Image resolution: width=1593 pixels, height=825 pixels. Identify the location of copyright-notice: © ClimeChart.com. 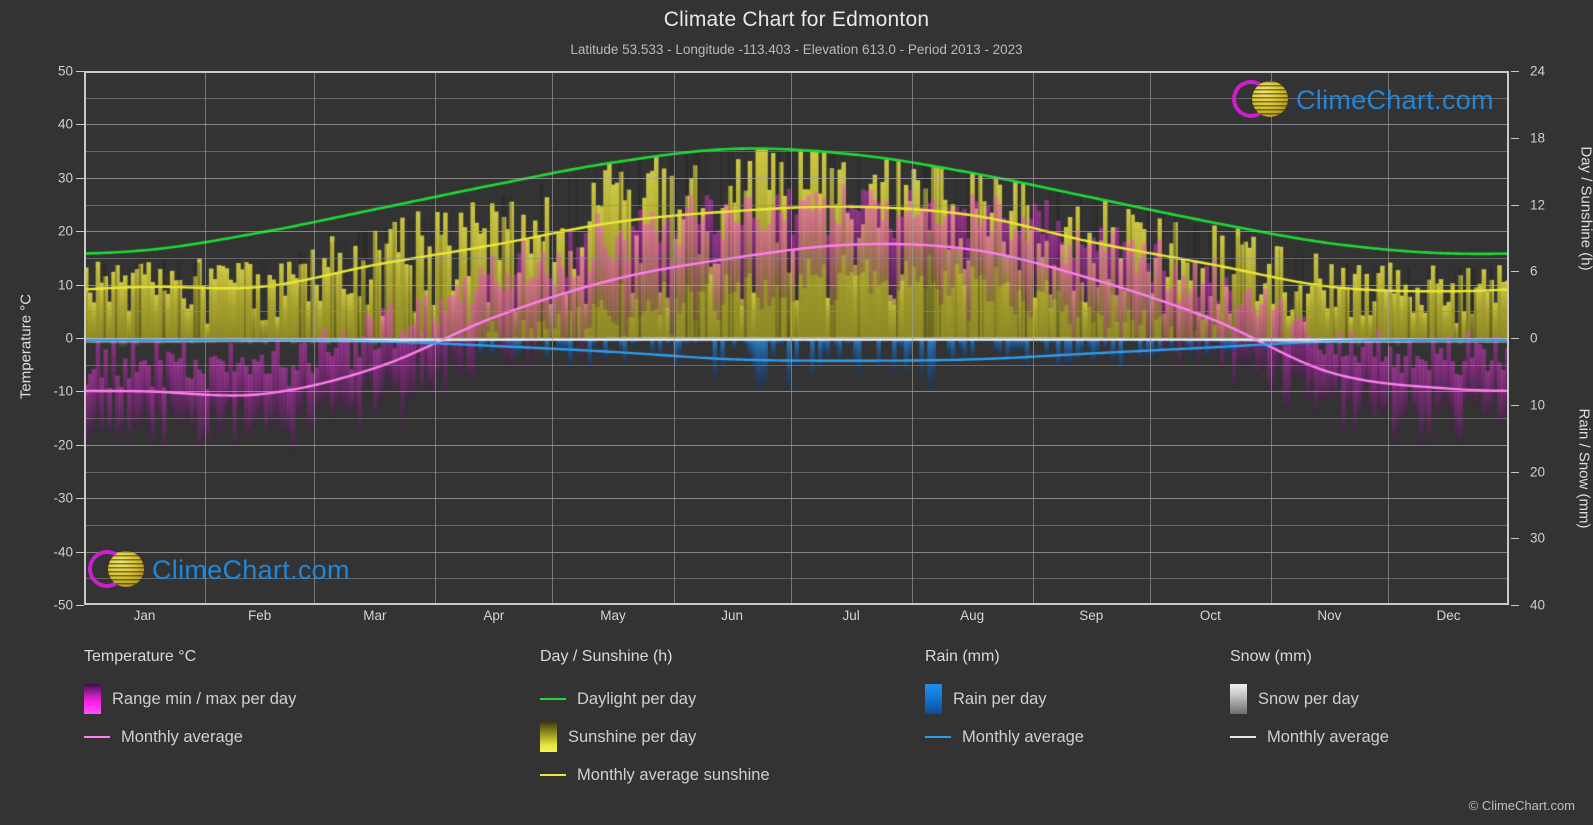
(1521, 805).